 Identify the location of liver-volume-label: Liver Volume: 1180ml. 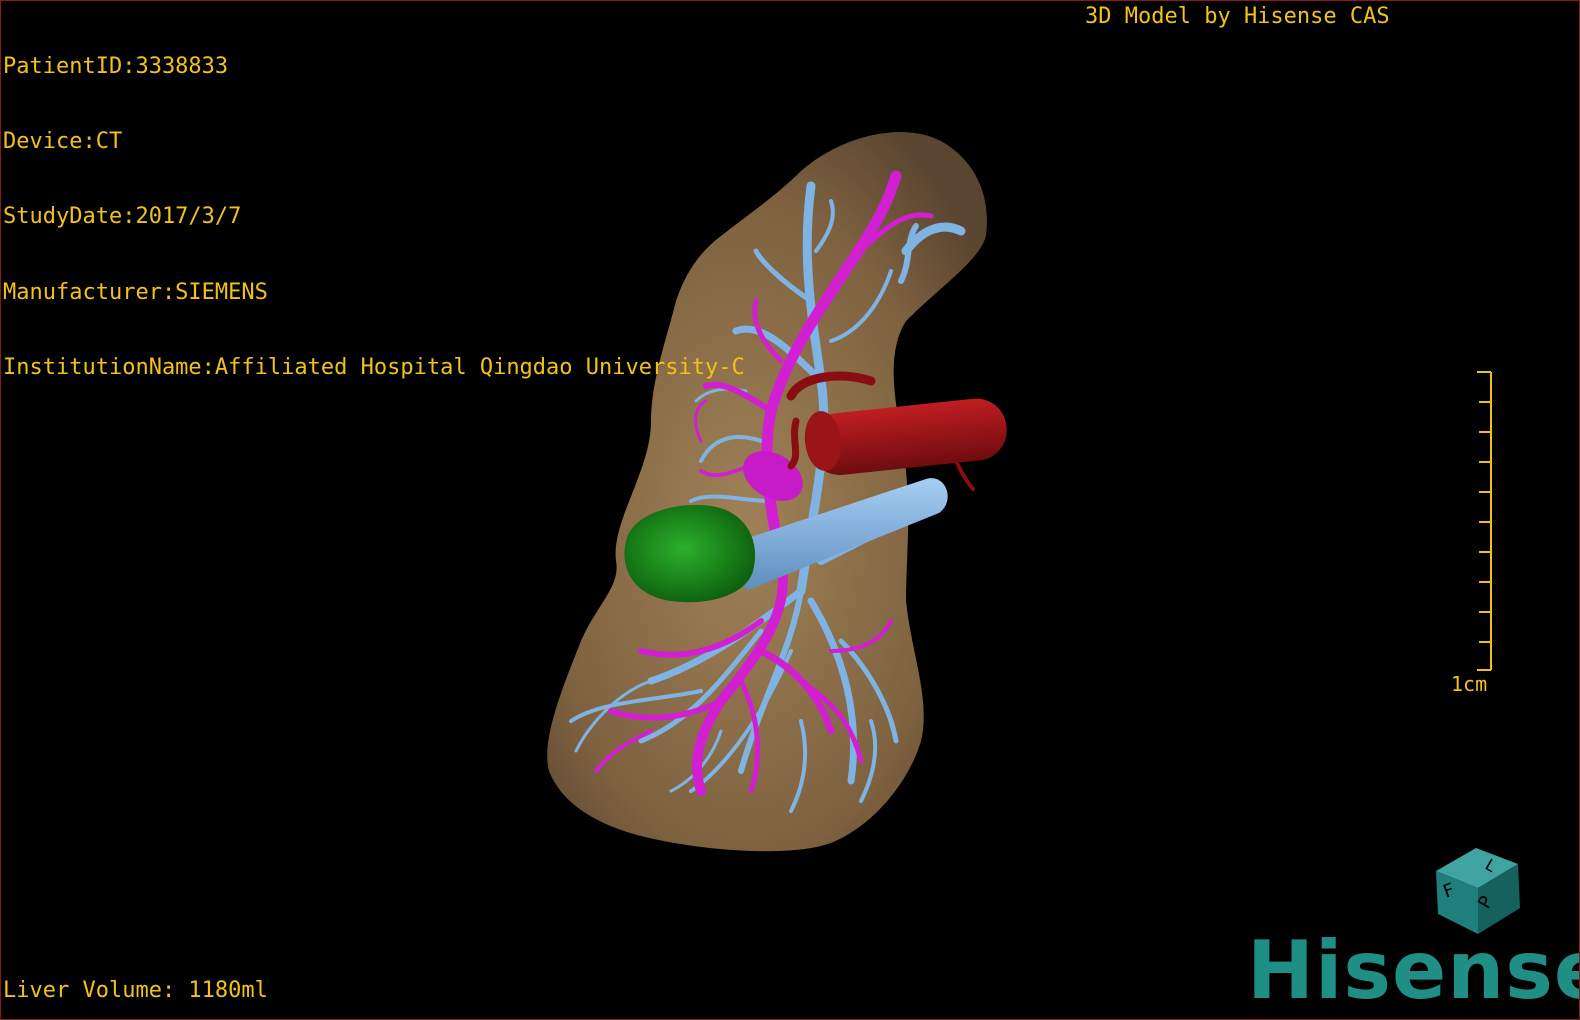
(135, 990).